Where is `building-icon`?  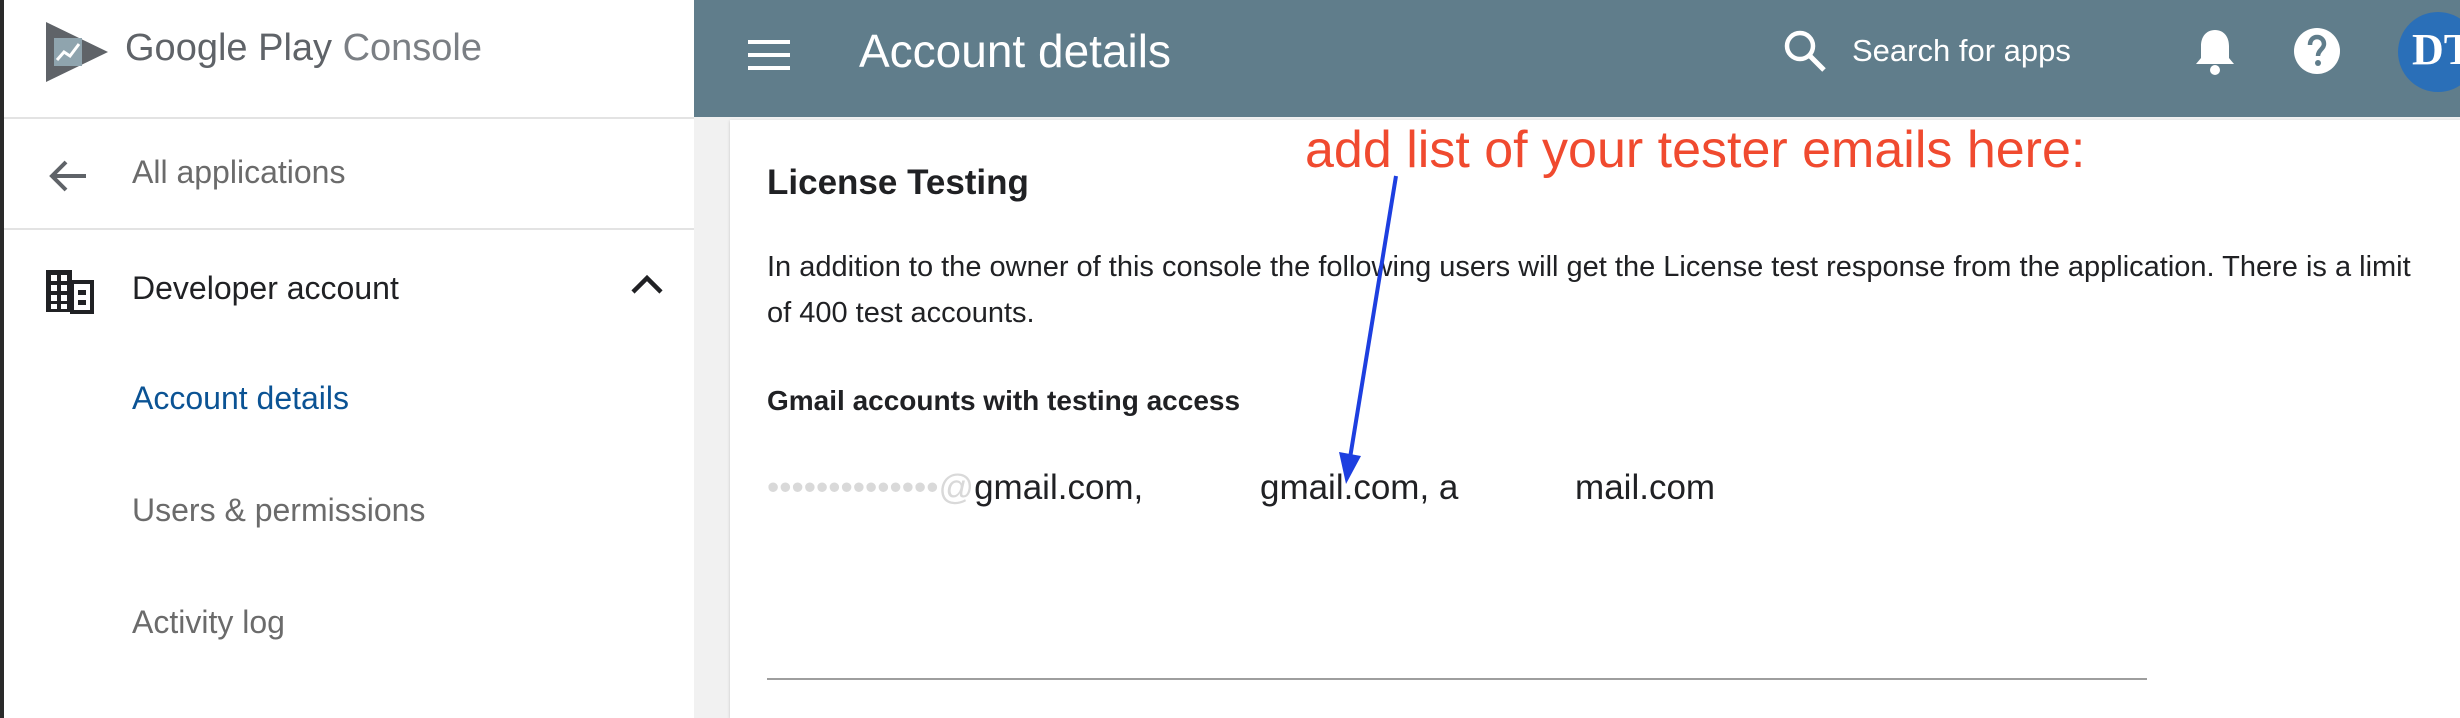
building-icon is located at coordinates (70, 292).